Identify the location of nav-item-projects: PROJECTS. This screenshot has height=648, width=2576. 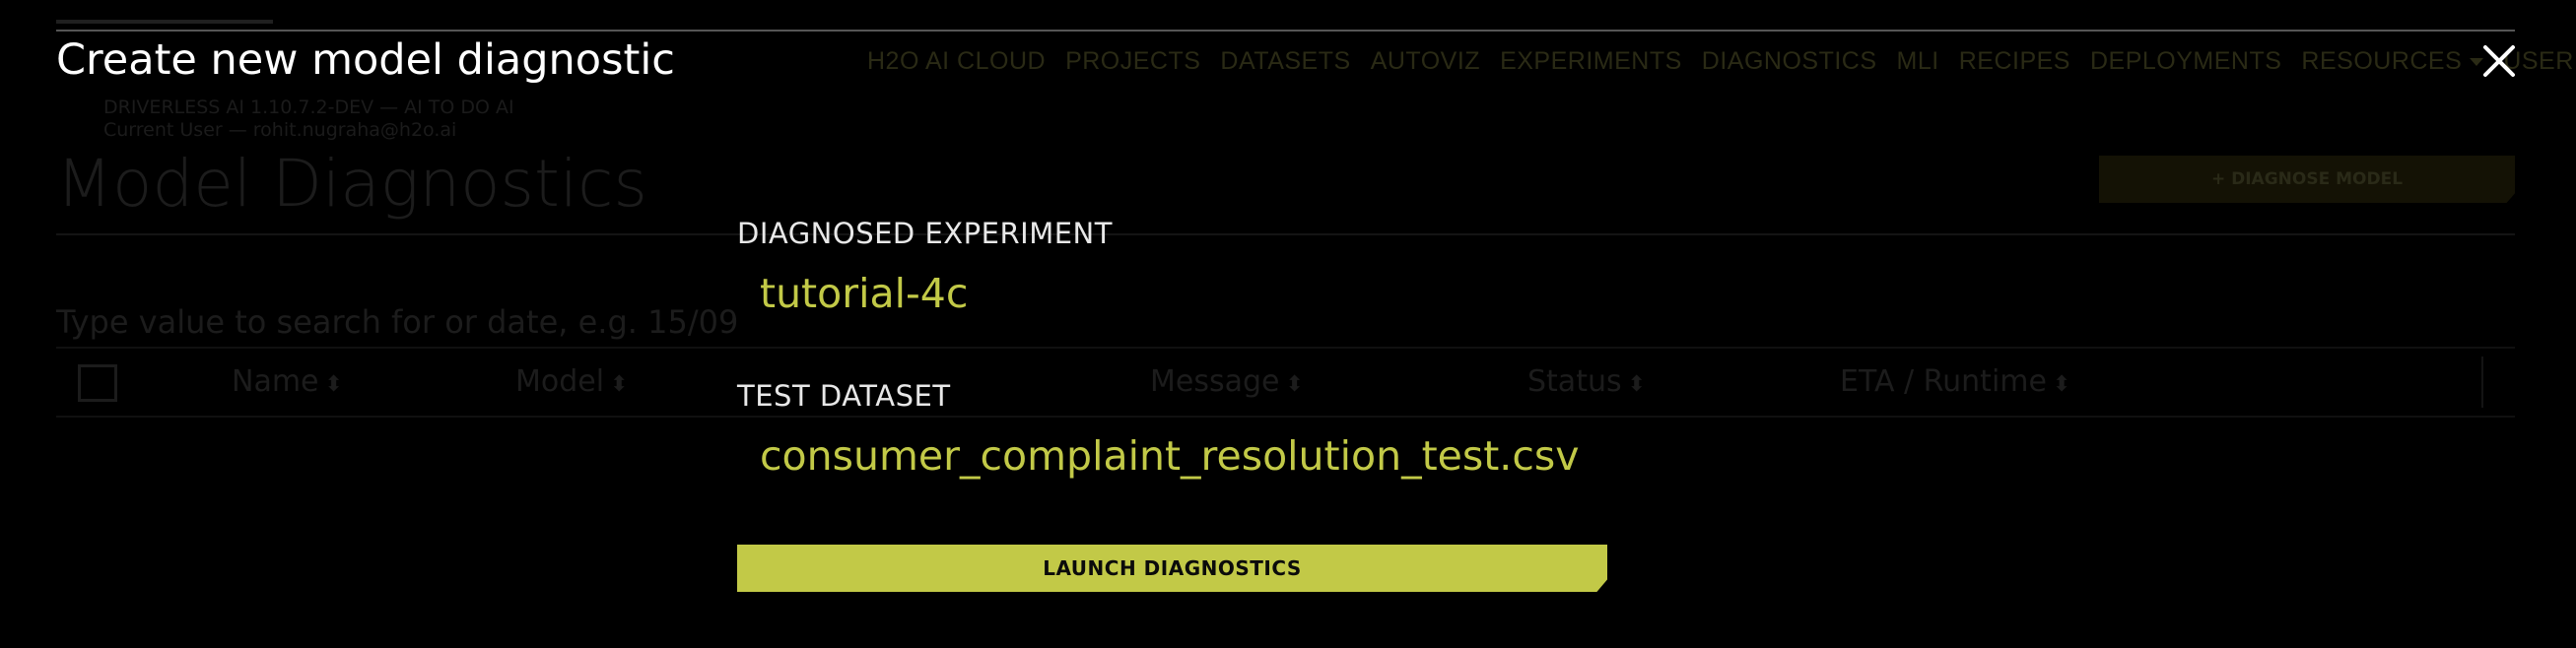
(1132, 62).